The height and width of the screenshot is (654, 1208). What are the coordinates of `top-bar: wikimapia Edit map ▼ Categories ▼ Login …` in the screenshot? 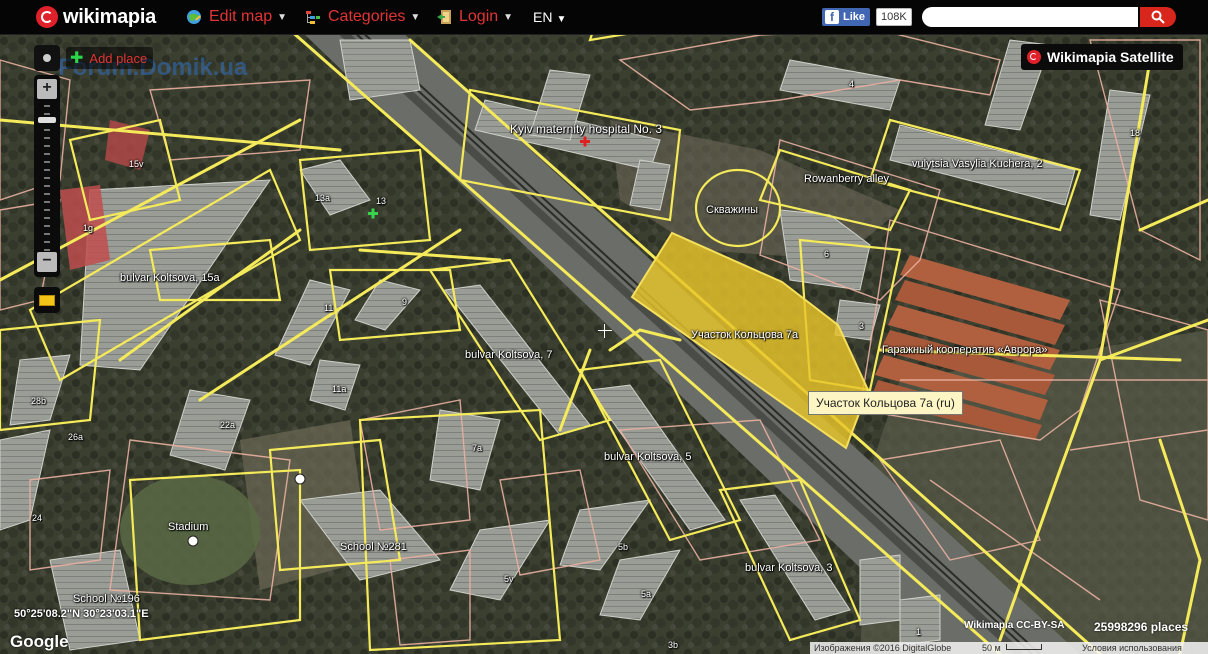 It's located at (604, 17).